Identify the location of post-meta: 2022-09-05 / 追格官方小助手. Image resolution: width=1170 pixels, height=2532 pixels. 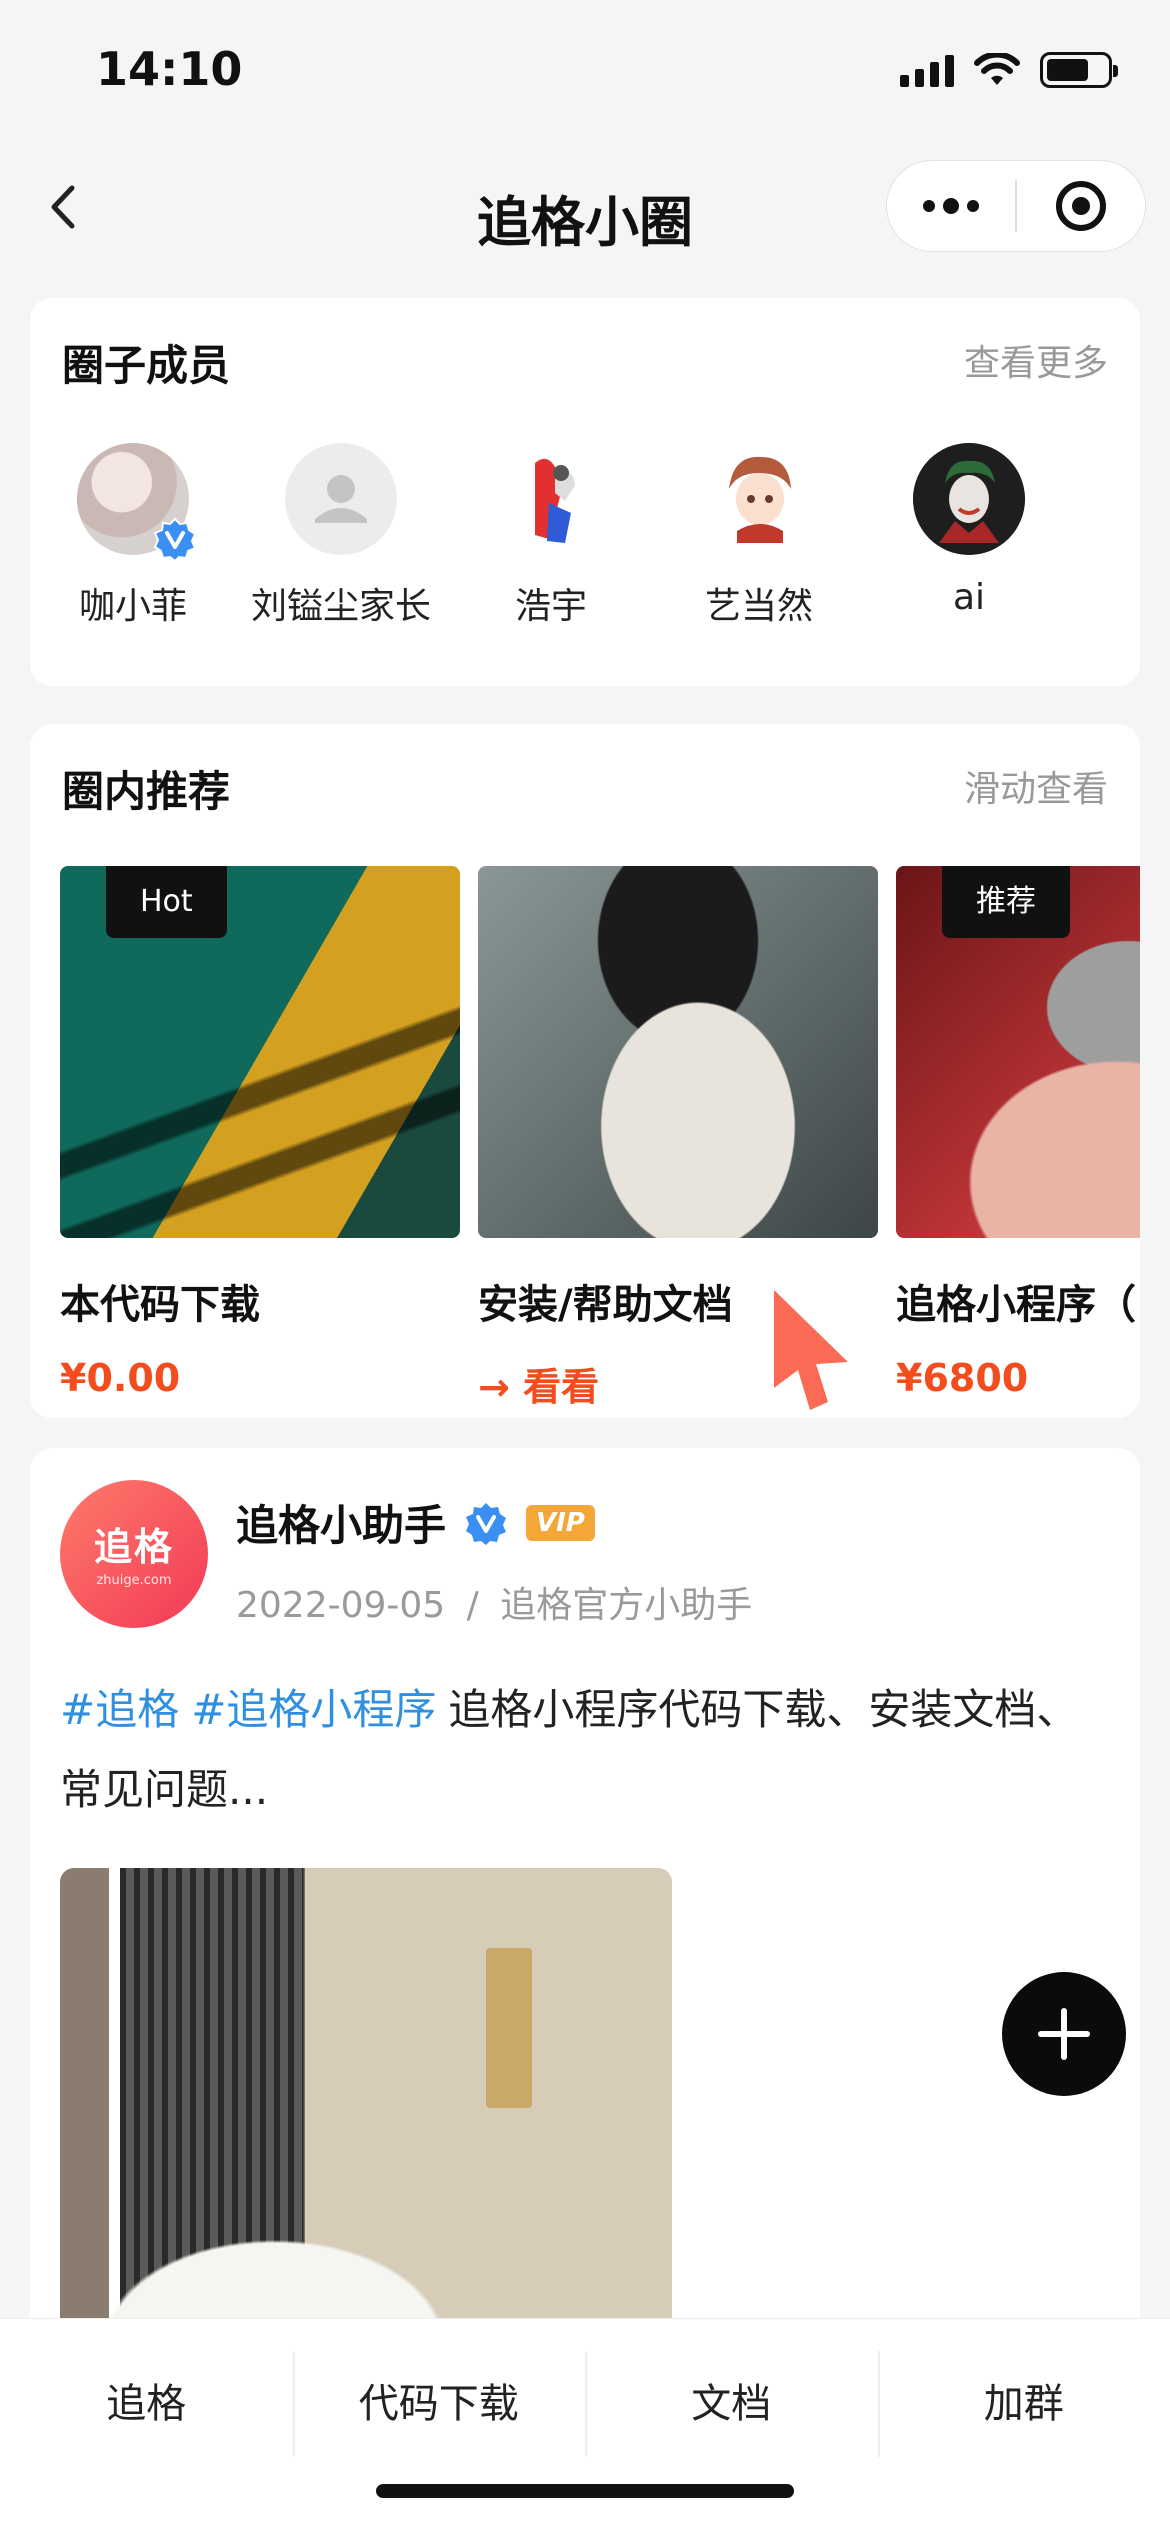
(494, 1602).